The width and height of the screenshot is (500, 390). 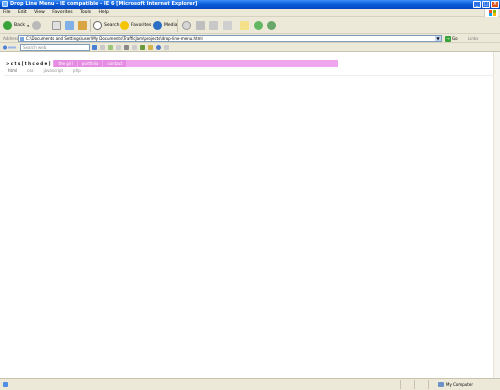 I want to click on home-icon, so click(x=82, y=25).